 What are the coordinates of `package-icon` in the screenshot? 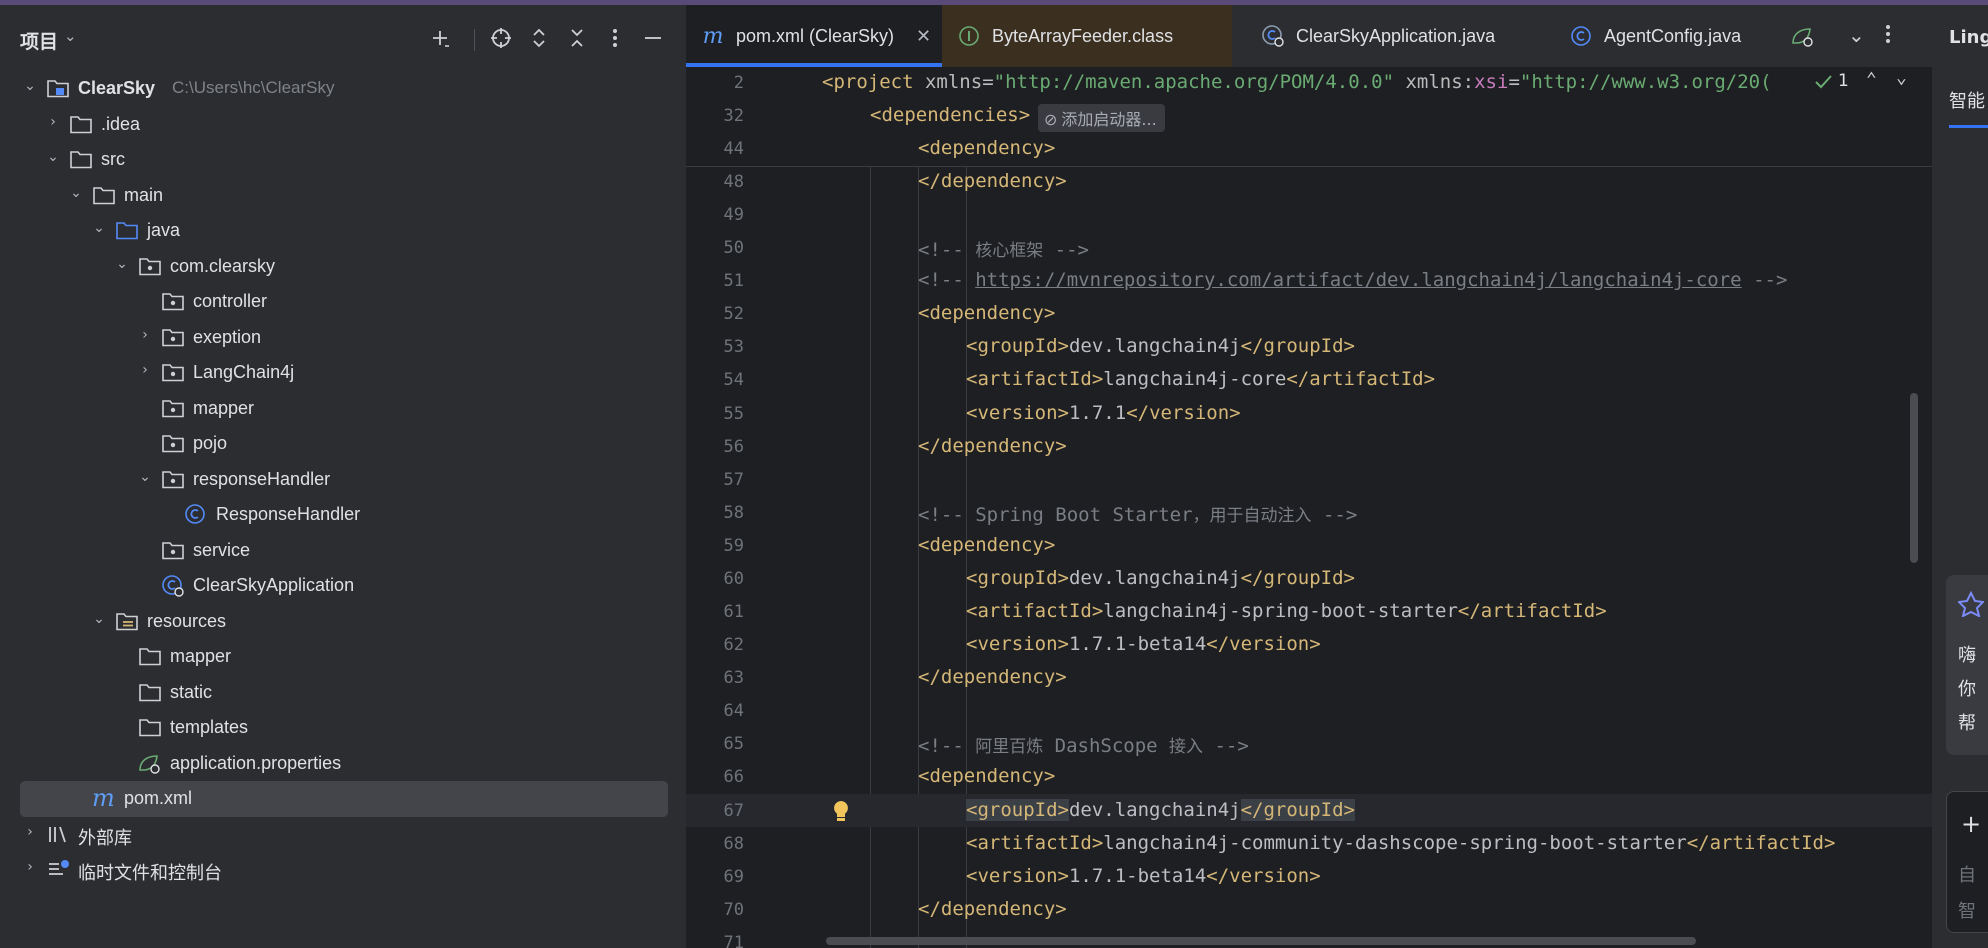 It's located at (173, 302).